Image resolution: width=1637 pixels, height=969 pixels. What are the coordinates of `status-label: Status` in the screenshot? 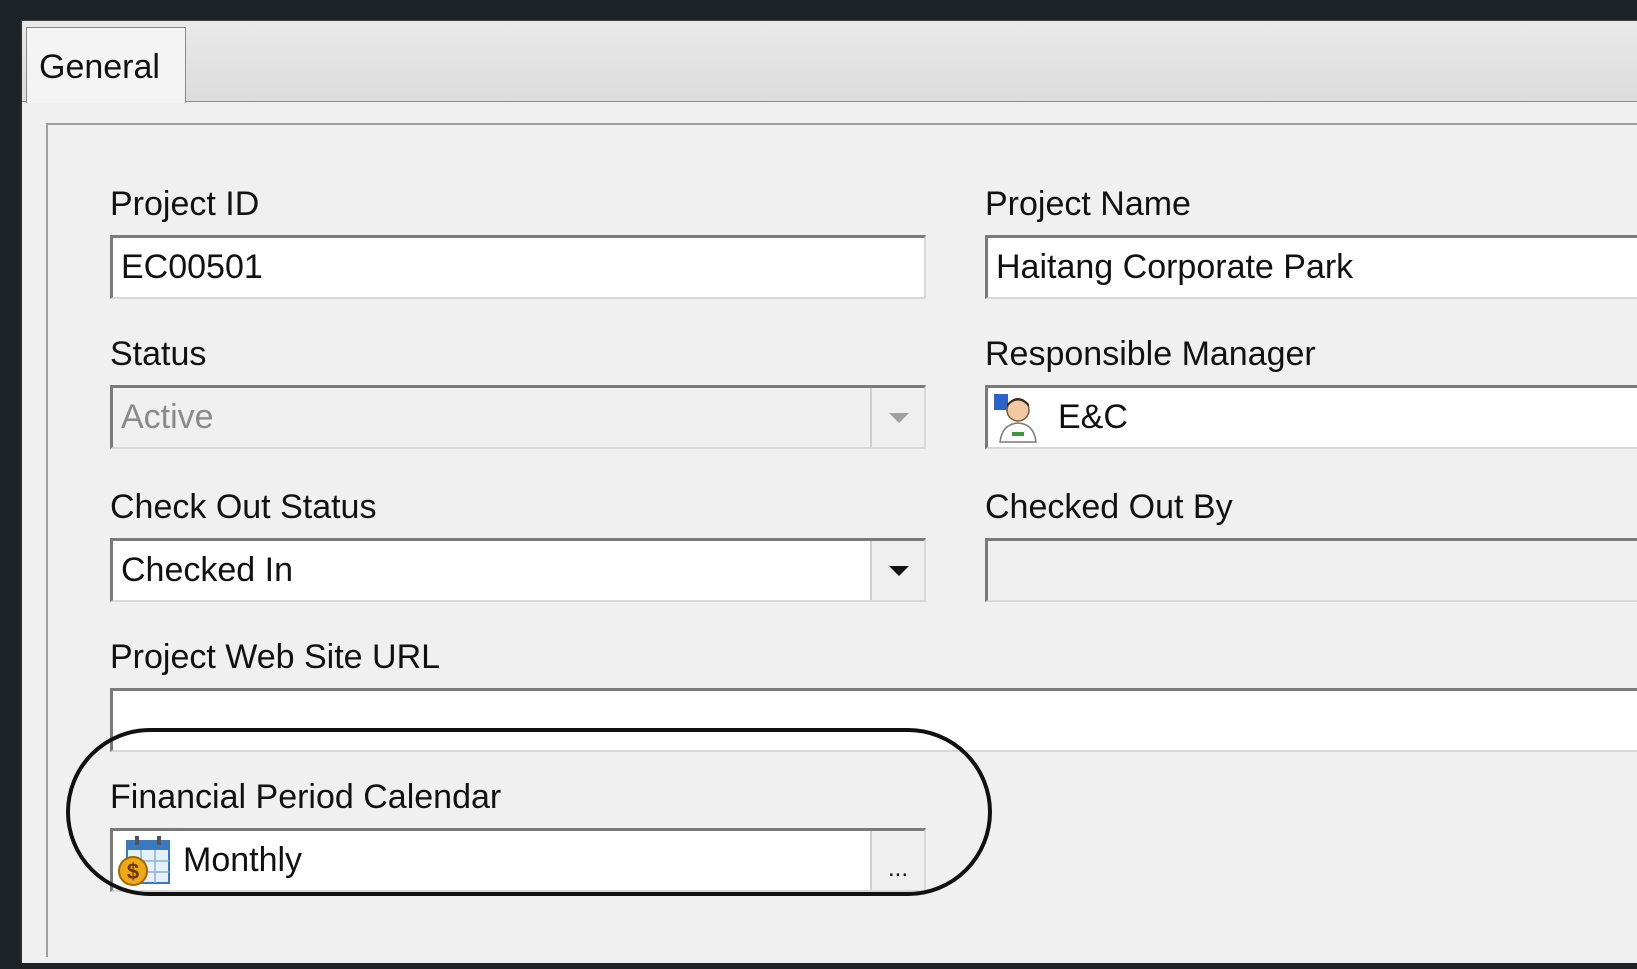 It's located at (158, 354).